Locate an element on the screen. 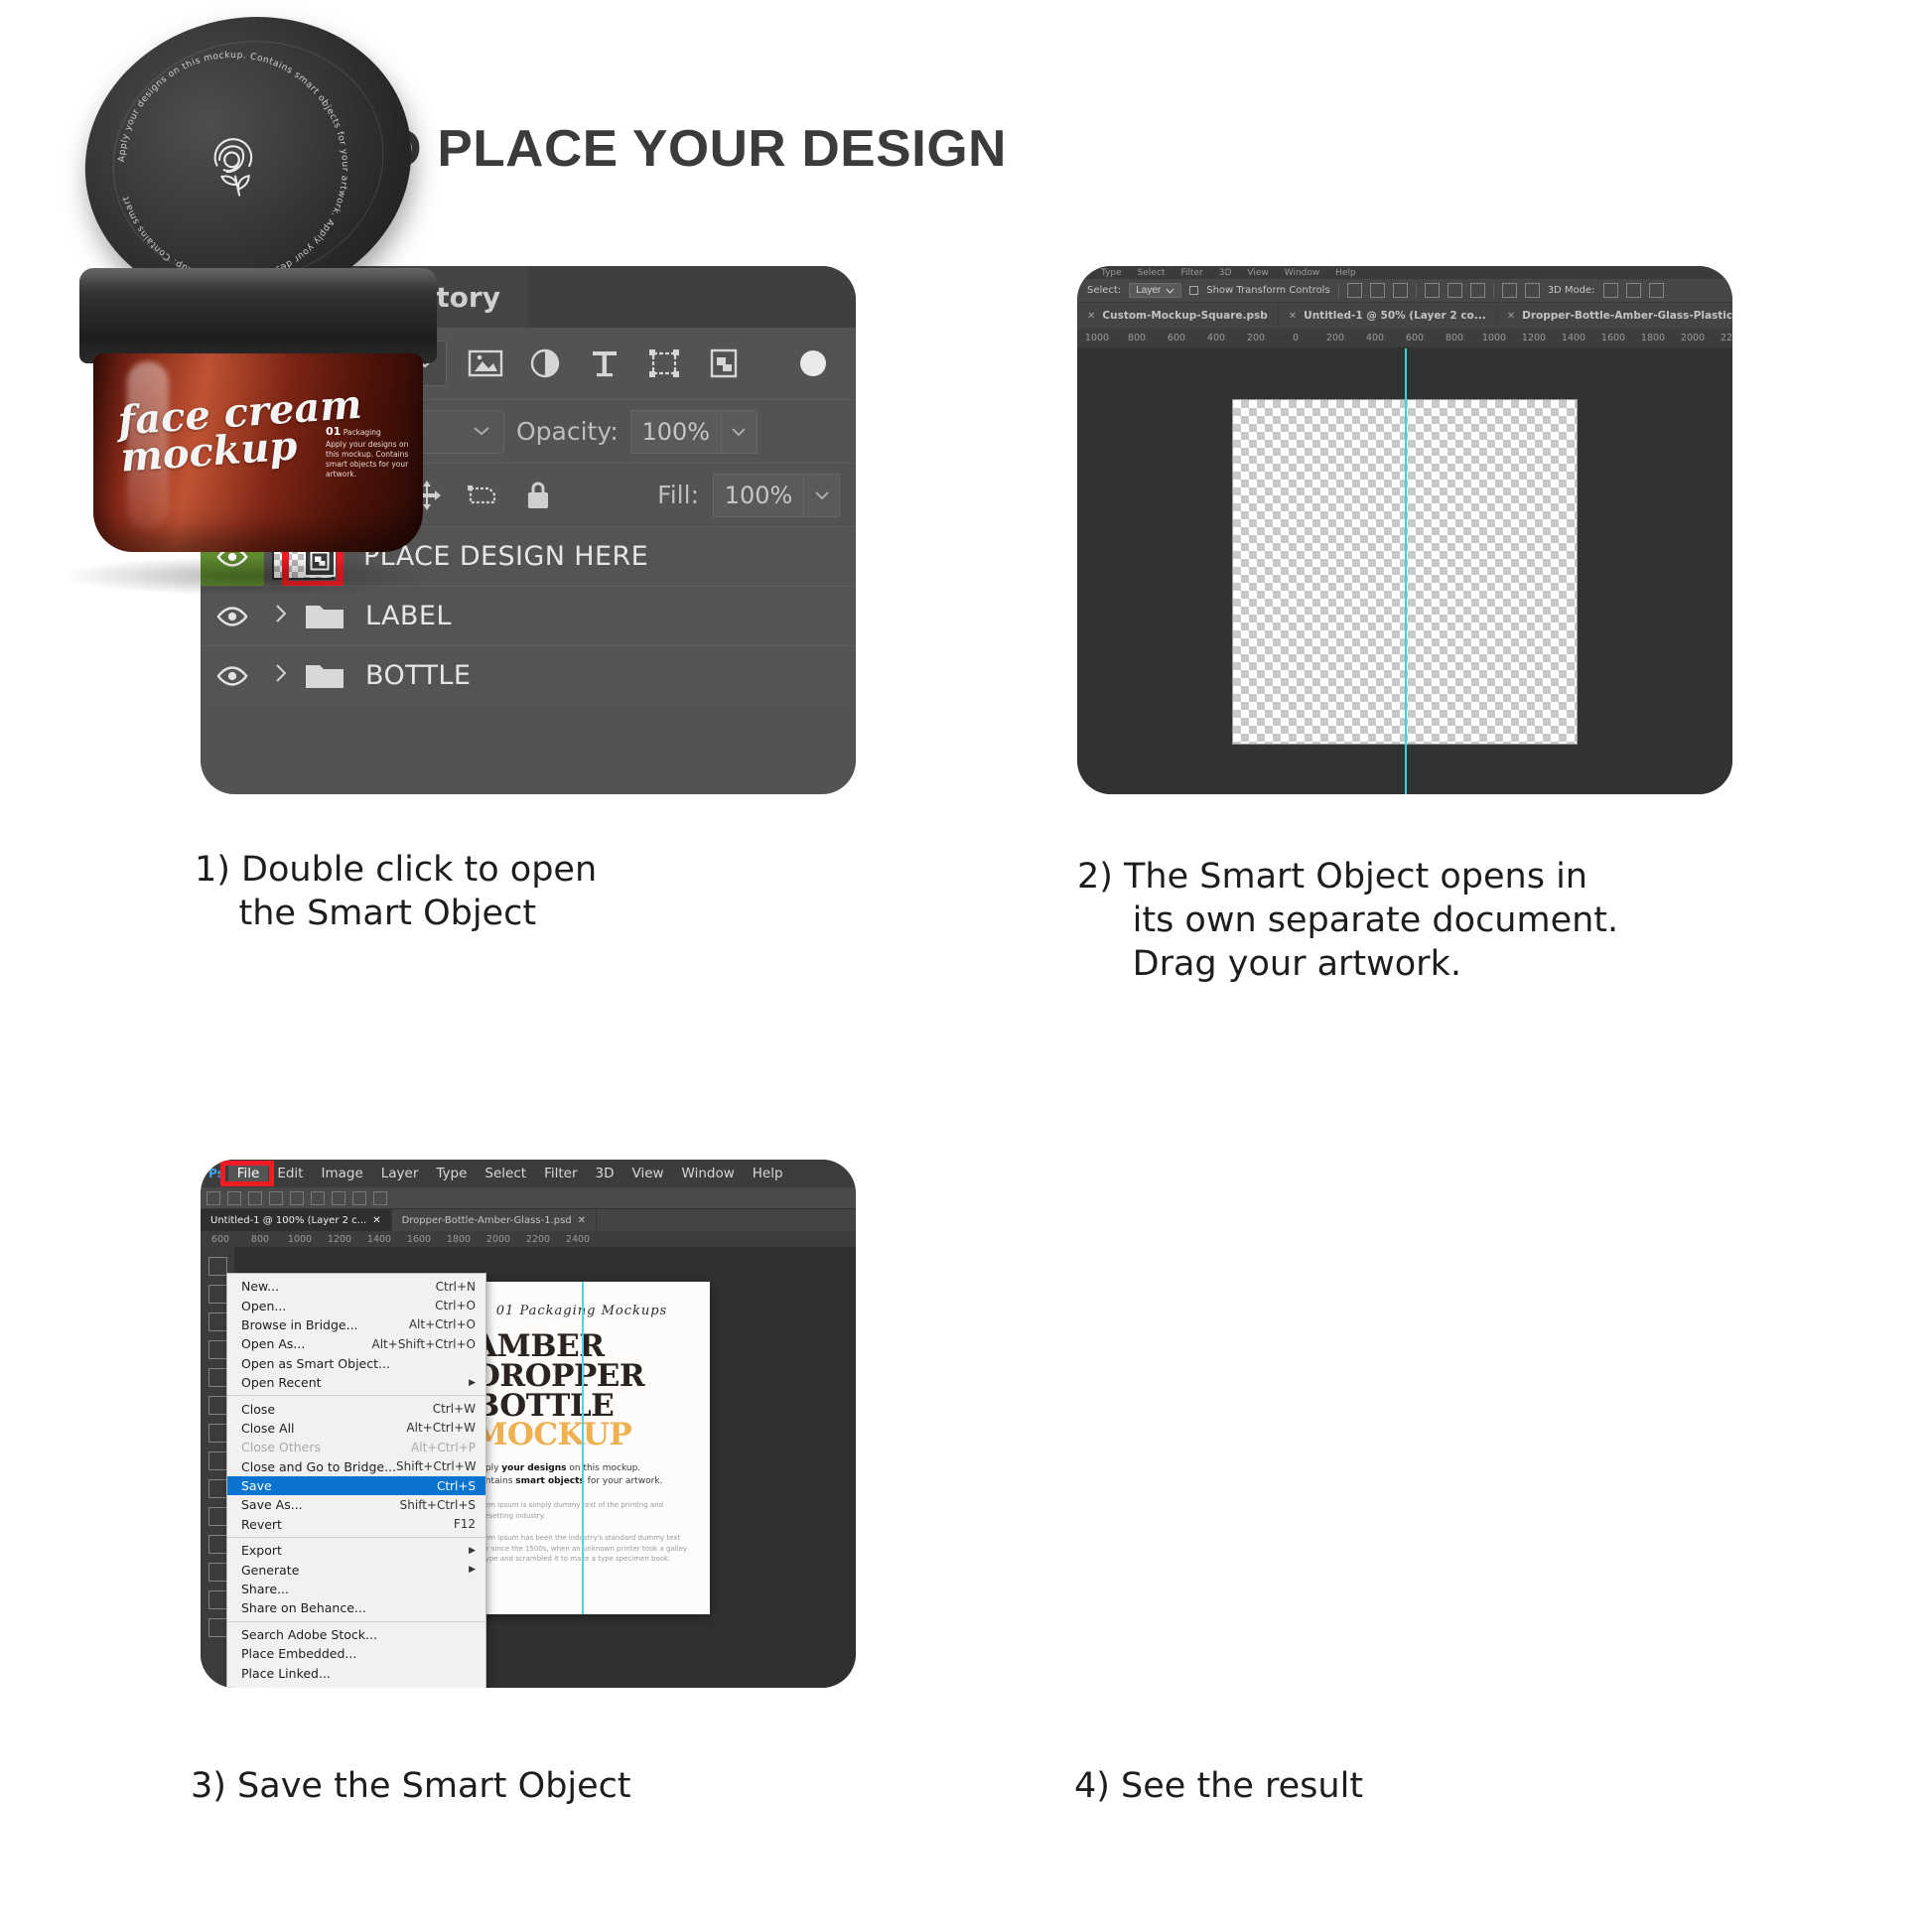 This screenshot has height=1932, width=1932. crop-tool-icon is located at coordinates (217, 1377).